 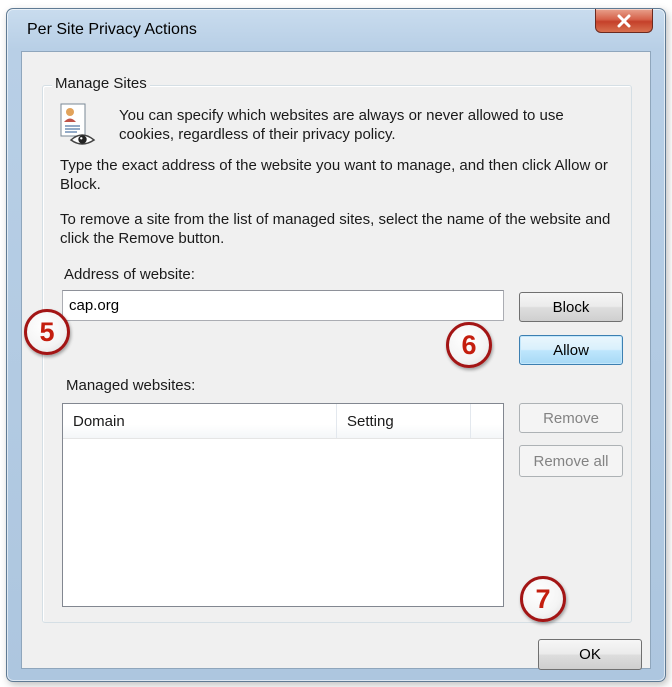 What do you see at coordinates (543, 599) in the screenshot?
I see `step-7-marker: 7` at bounding box center [543, 599].